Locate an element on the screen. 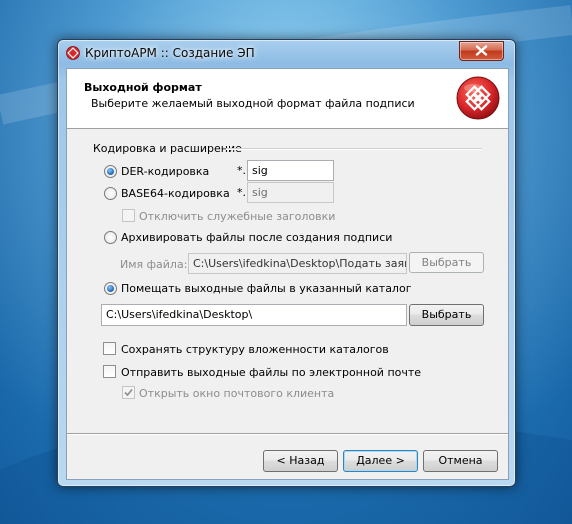  group-label-encoding: Кодировка и расширение is located at coordinates (167, 148).